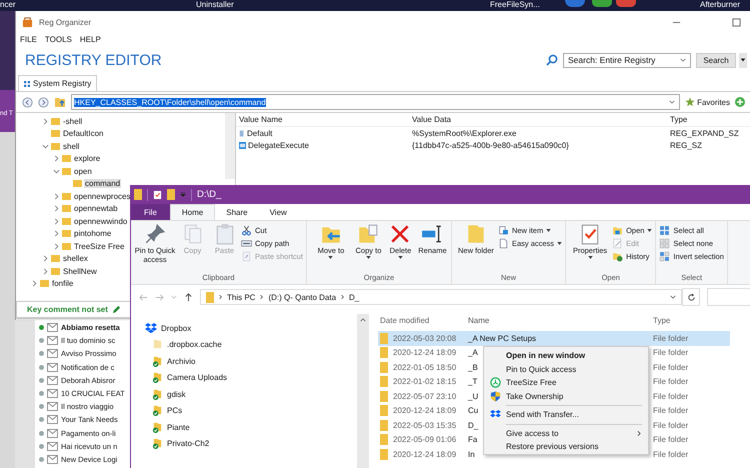 The image size is (750, 468). I want to click on date-cell: 2022-01-02 18:15, so click(424, 381).